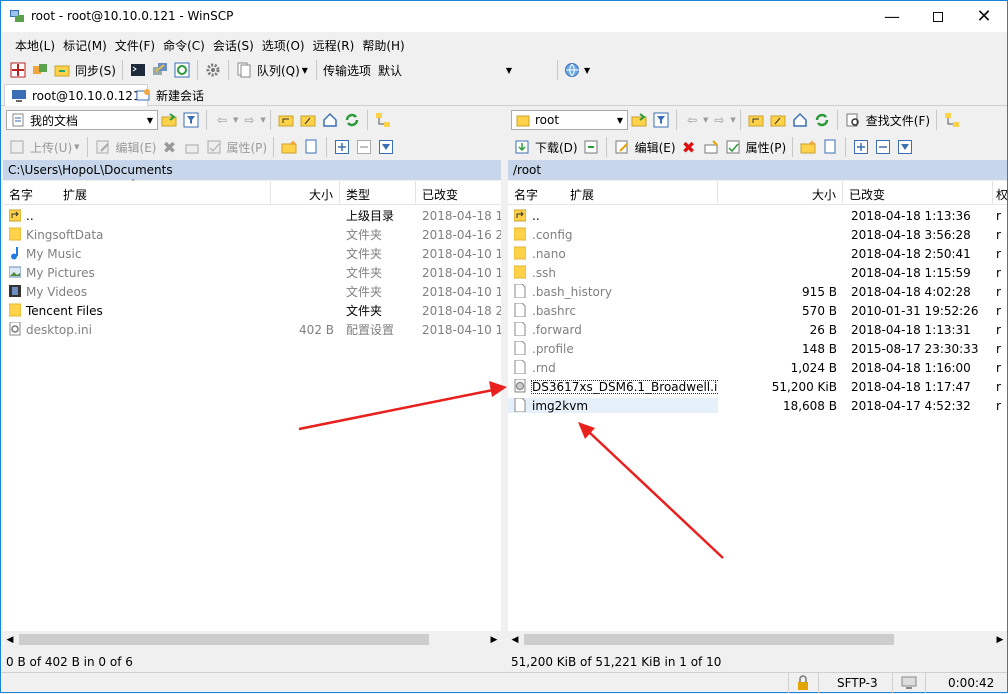  What do you see at coordinates (40, 70) in the screenshot?
I see `synchronize-browsing-icon` at bounding box center [40, 70].